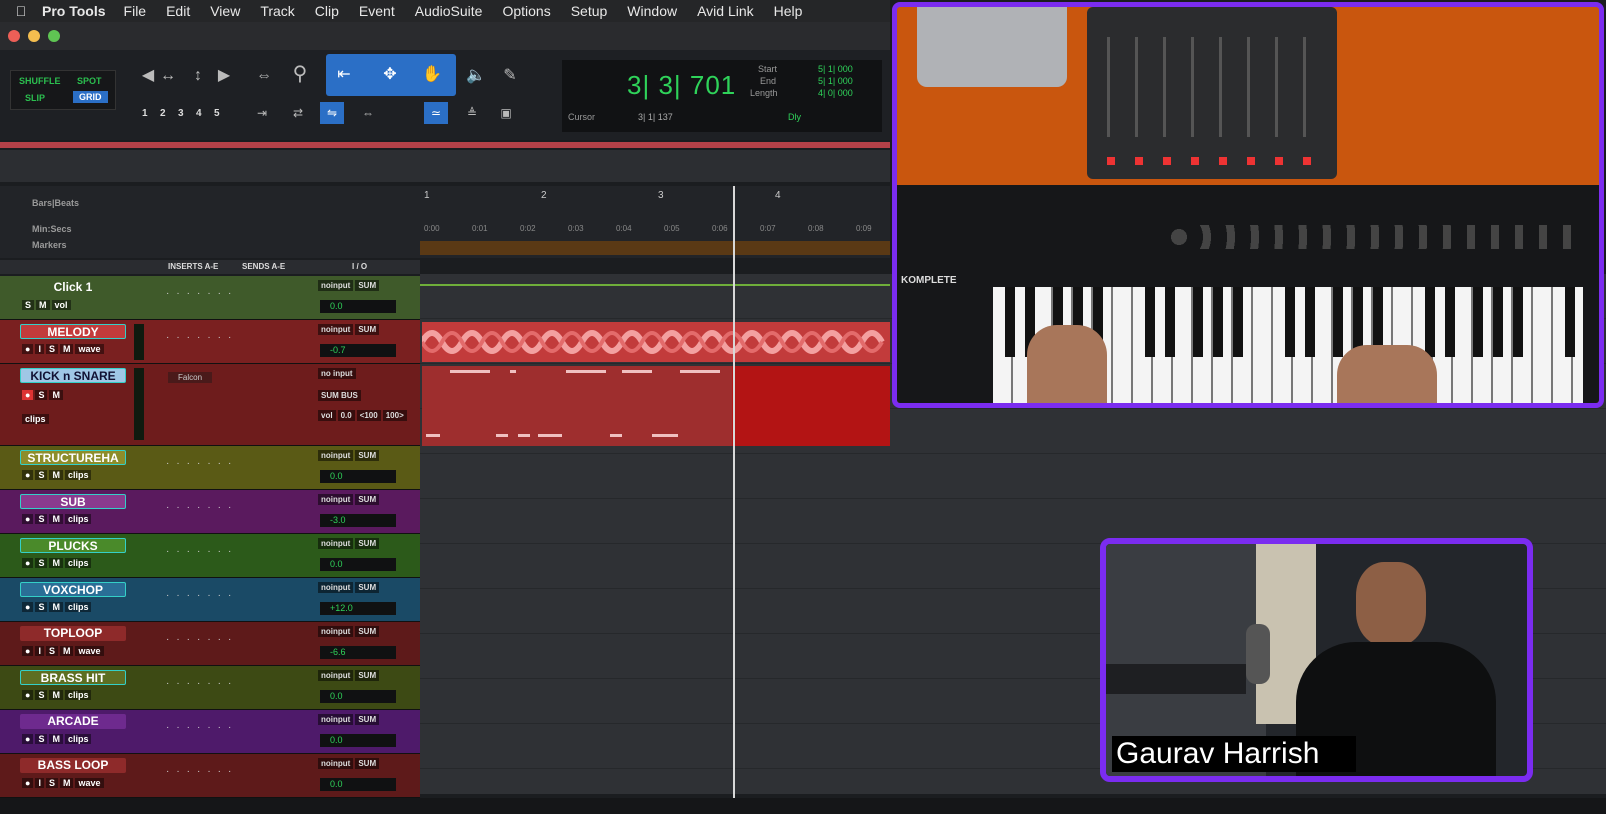  What do you see at coordinates (61, 305) in the screenshot?
I see `view-selector: vol` at bounding box center [61, 305].